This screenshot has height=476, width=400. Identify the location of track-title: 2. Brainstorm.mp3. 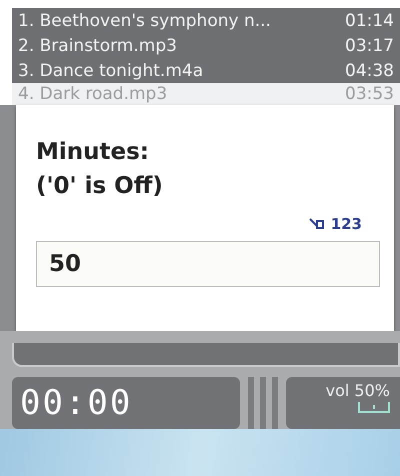
(97, 46).